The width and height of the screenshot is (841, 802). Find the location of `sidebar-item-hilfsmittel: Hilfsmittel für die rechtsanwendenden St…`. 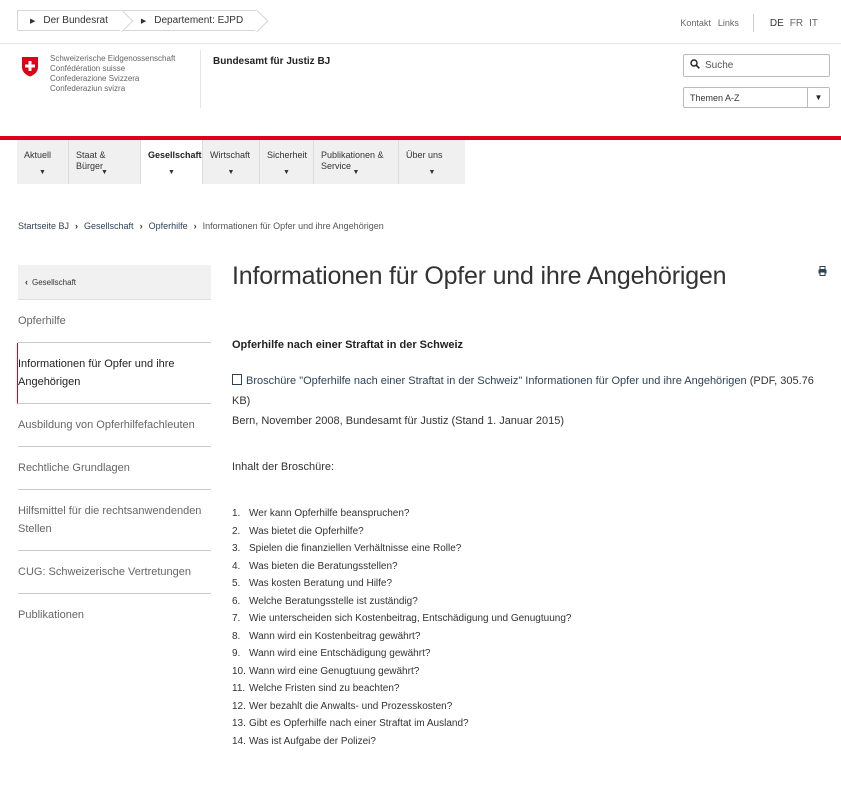

sidebar-item-hilfsmittel: Hilfsmittel für die rechtsanwendenden St… is located at coordinates (114, 520).